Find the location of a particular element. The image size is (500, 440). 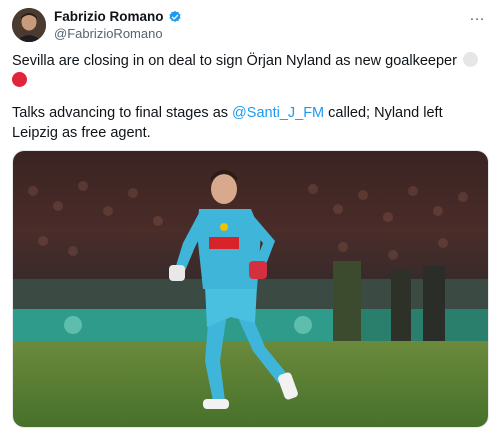

mention-link: @Santi_J_FM is located at coordinates (278, 113).